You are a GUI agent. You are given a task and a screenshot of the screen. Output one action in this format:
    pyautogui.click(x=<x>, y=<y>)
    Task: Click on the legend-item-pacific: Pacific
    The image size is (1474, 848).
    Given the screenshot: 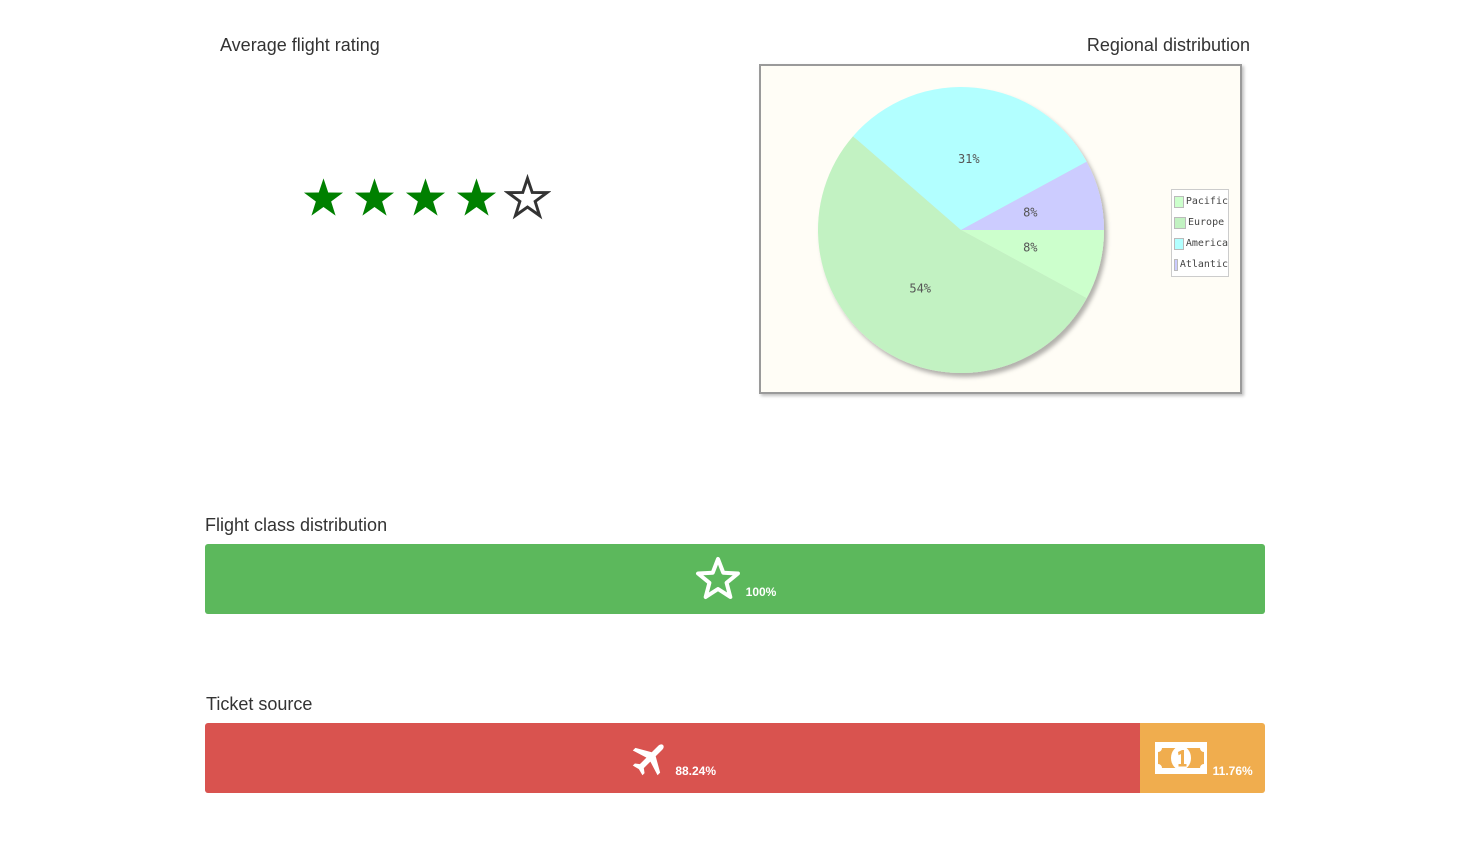 What is the action you would take?
    pyautogui.click(x=1200, y=201)
    